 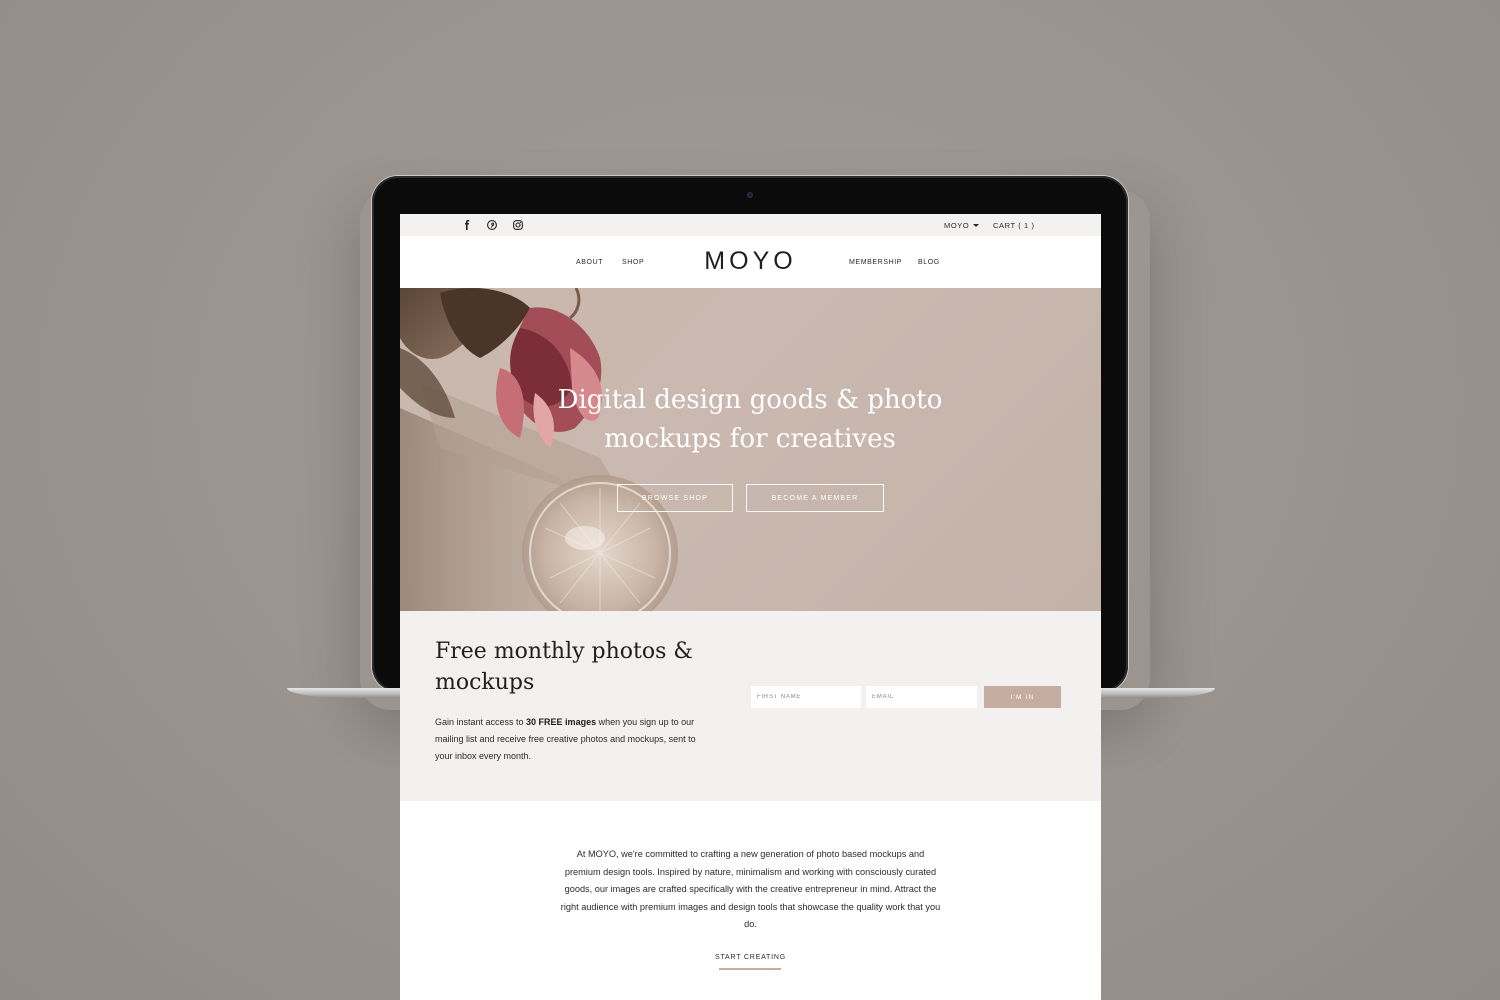 What do you see at coordinates (750, 957) in the screenshot?
I see `start-creating-link: START CREATING` at bounding box center [750, 957].